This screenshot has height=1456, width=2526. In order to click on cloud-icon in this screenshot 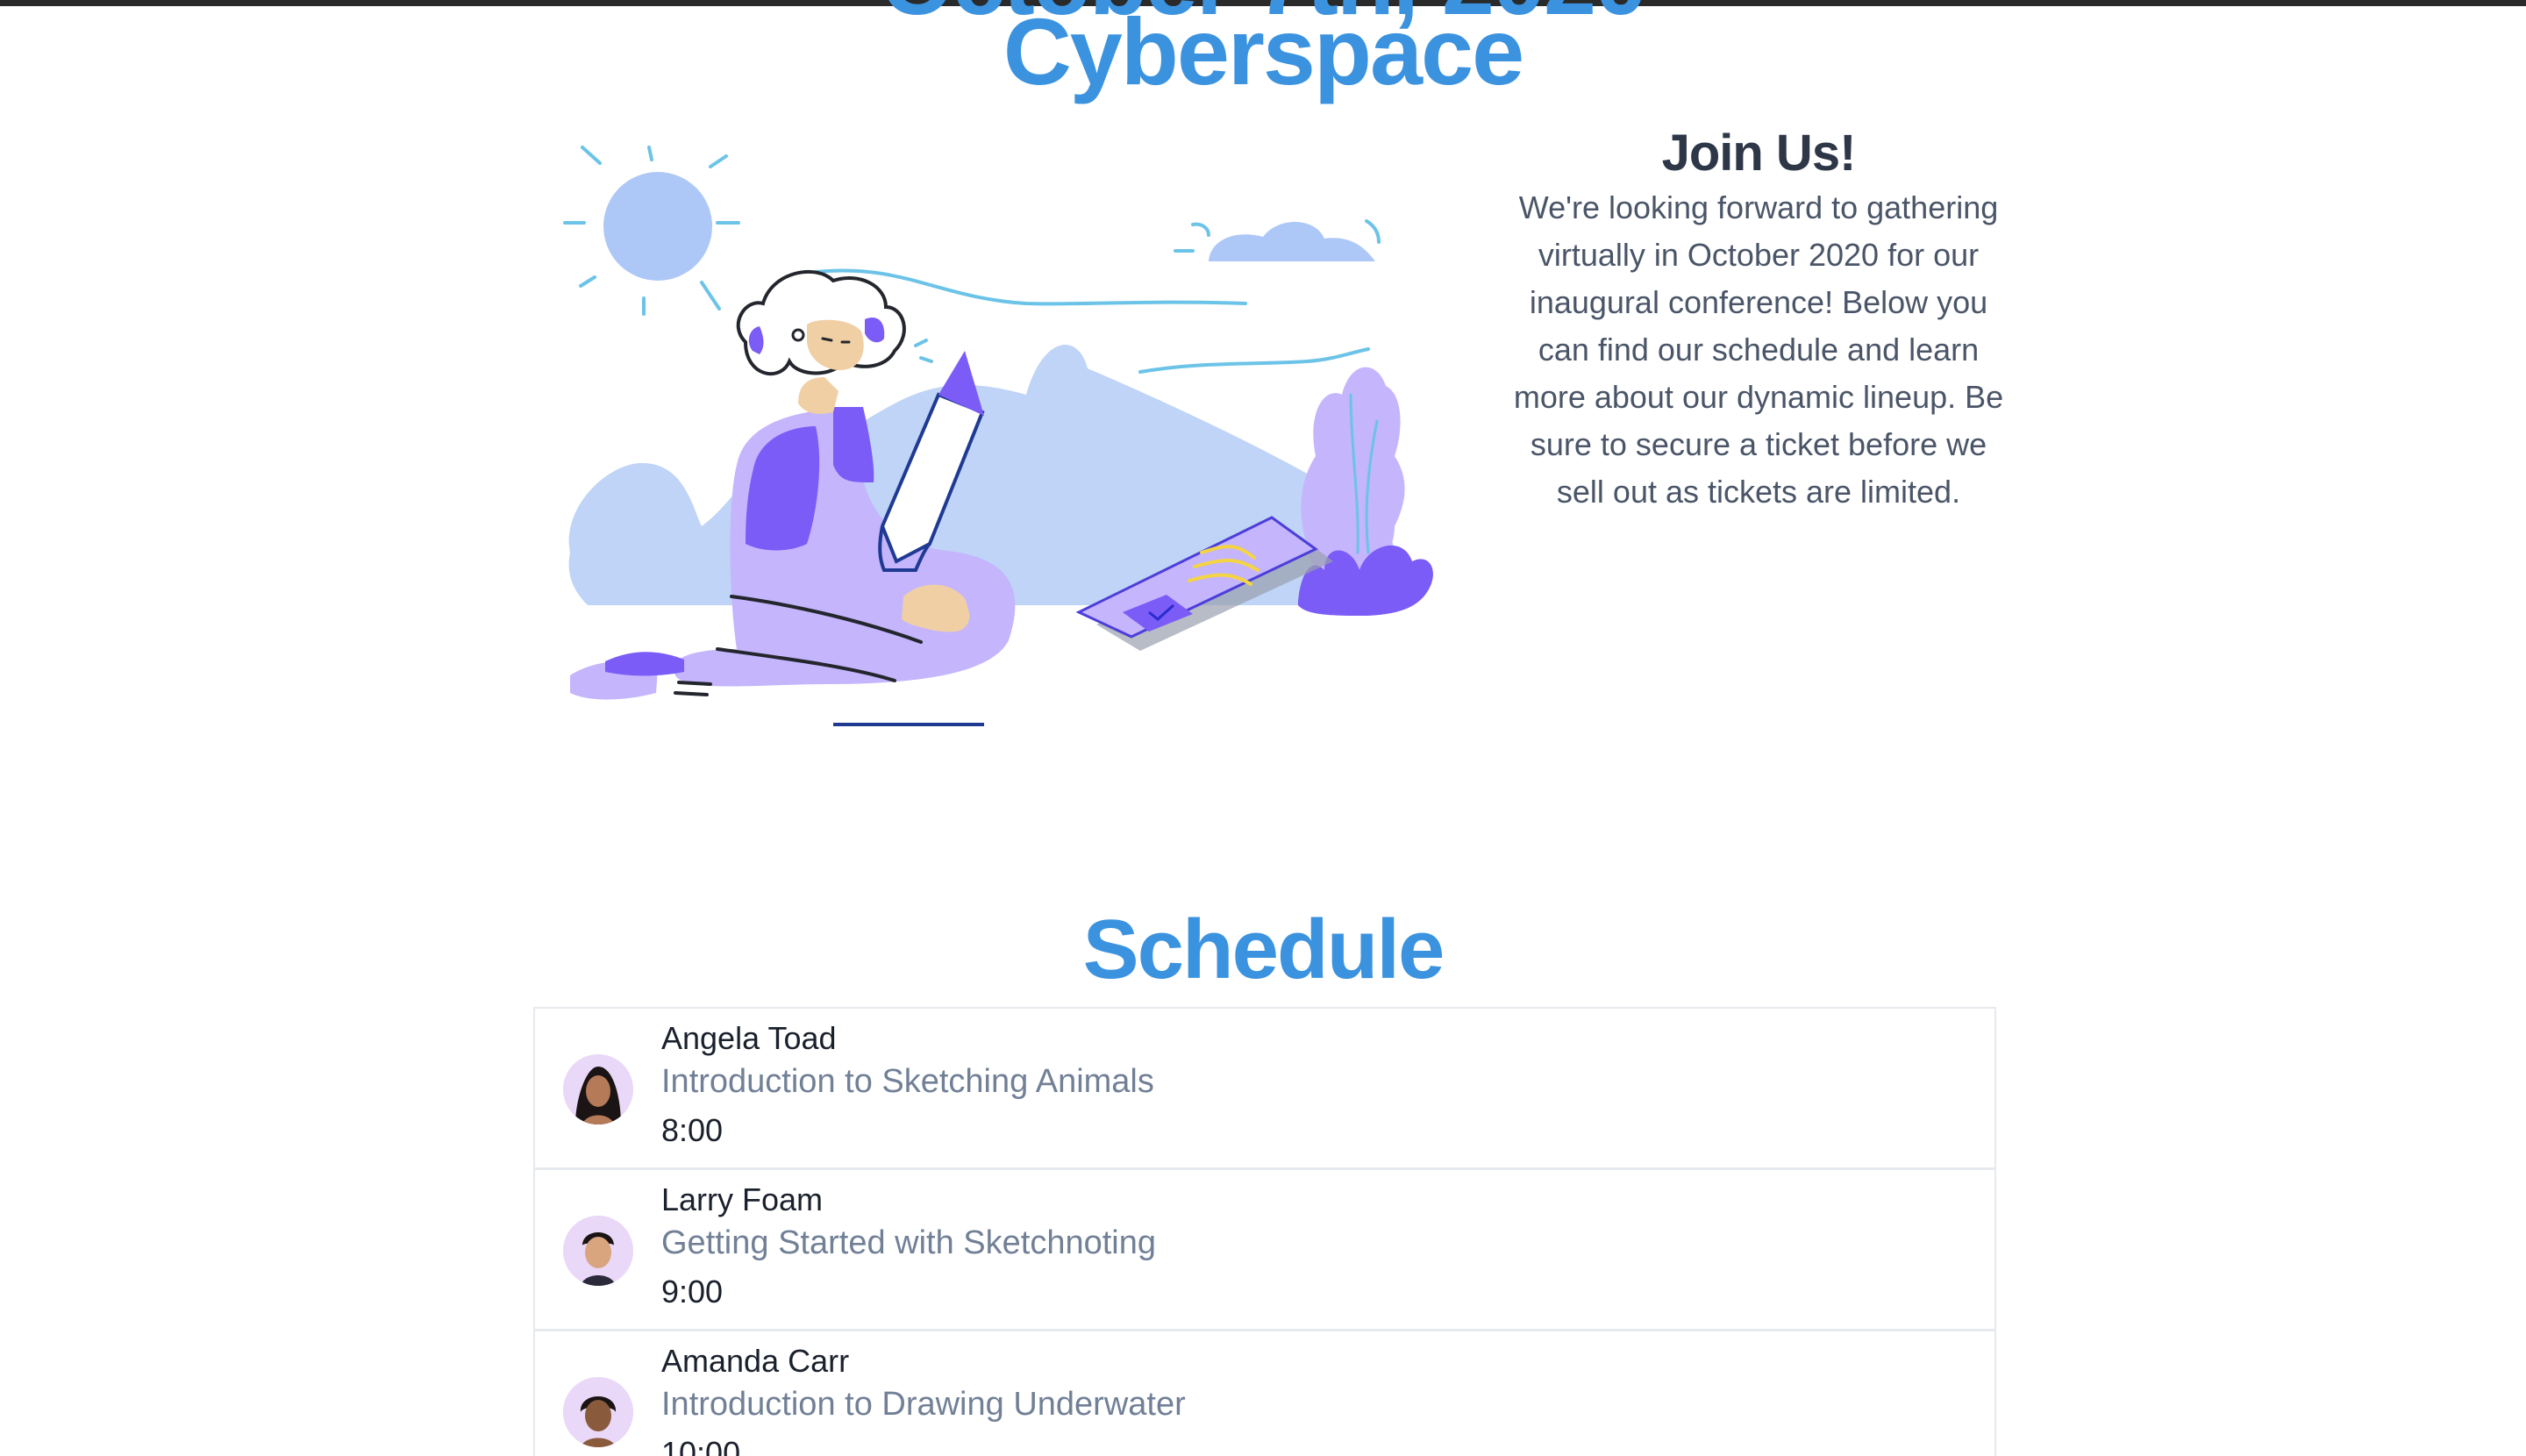, I will do `click(1277, 240)`.